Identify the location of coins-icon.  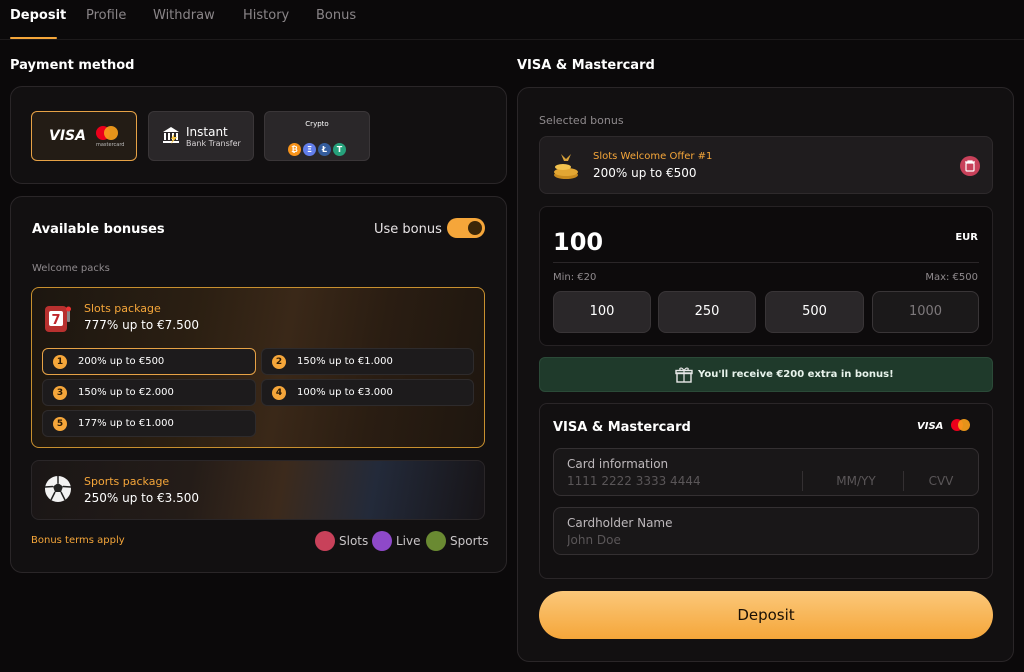
(566, 166).